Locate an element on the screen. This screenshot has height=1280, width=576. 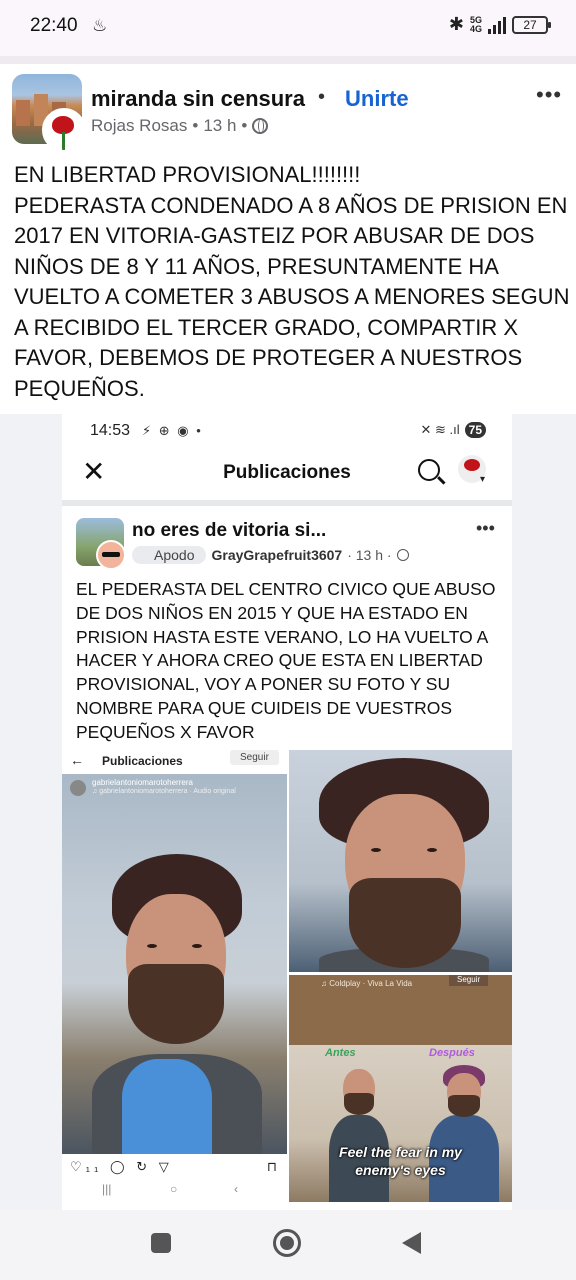
chevron-down-icon: ▾ is located at coordinates (483, 479).